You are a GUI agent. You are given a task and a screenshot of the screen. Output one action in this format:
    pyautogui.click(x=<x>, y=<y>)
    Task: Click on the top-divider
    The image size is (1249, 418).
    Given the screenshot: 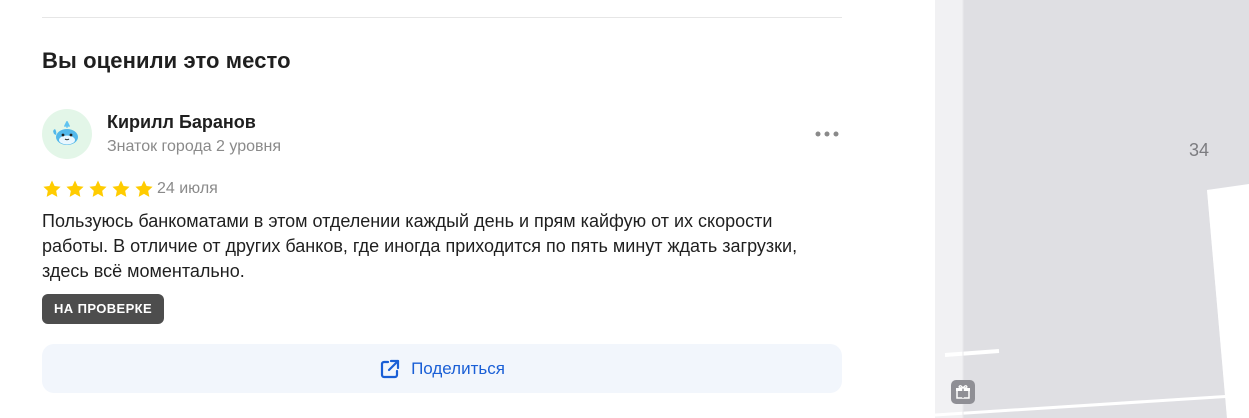 What is the action you would take?
    pyautogui.click(x=442, y=17)
    